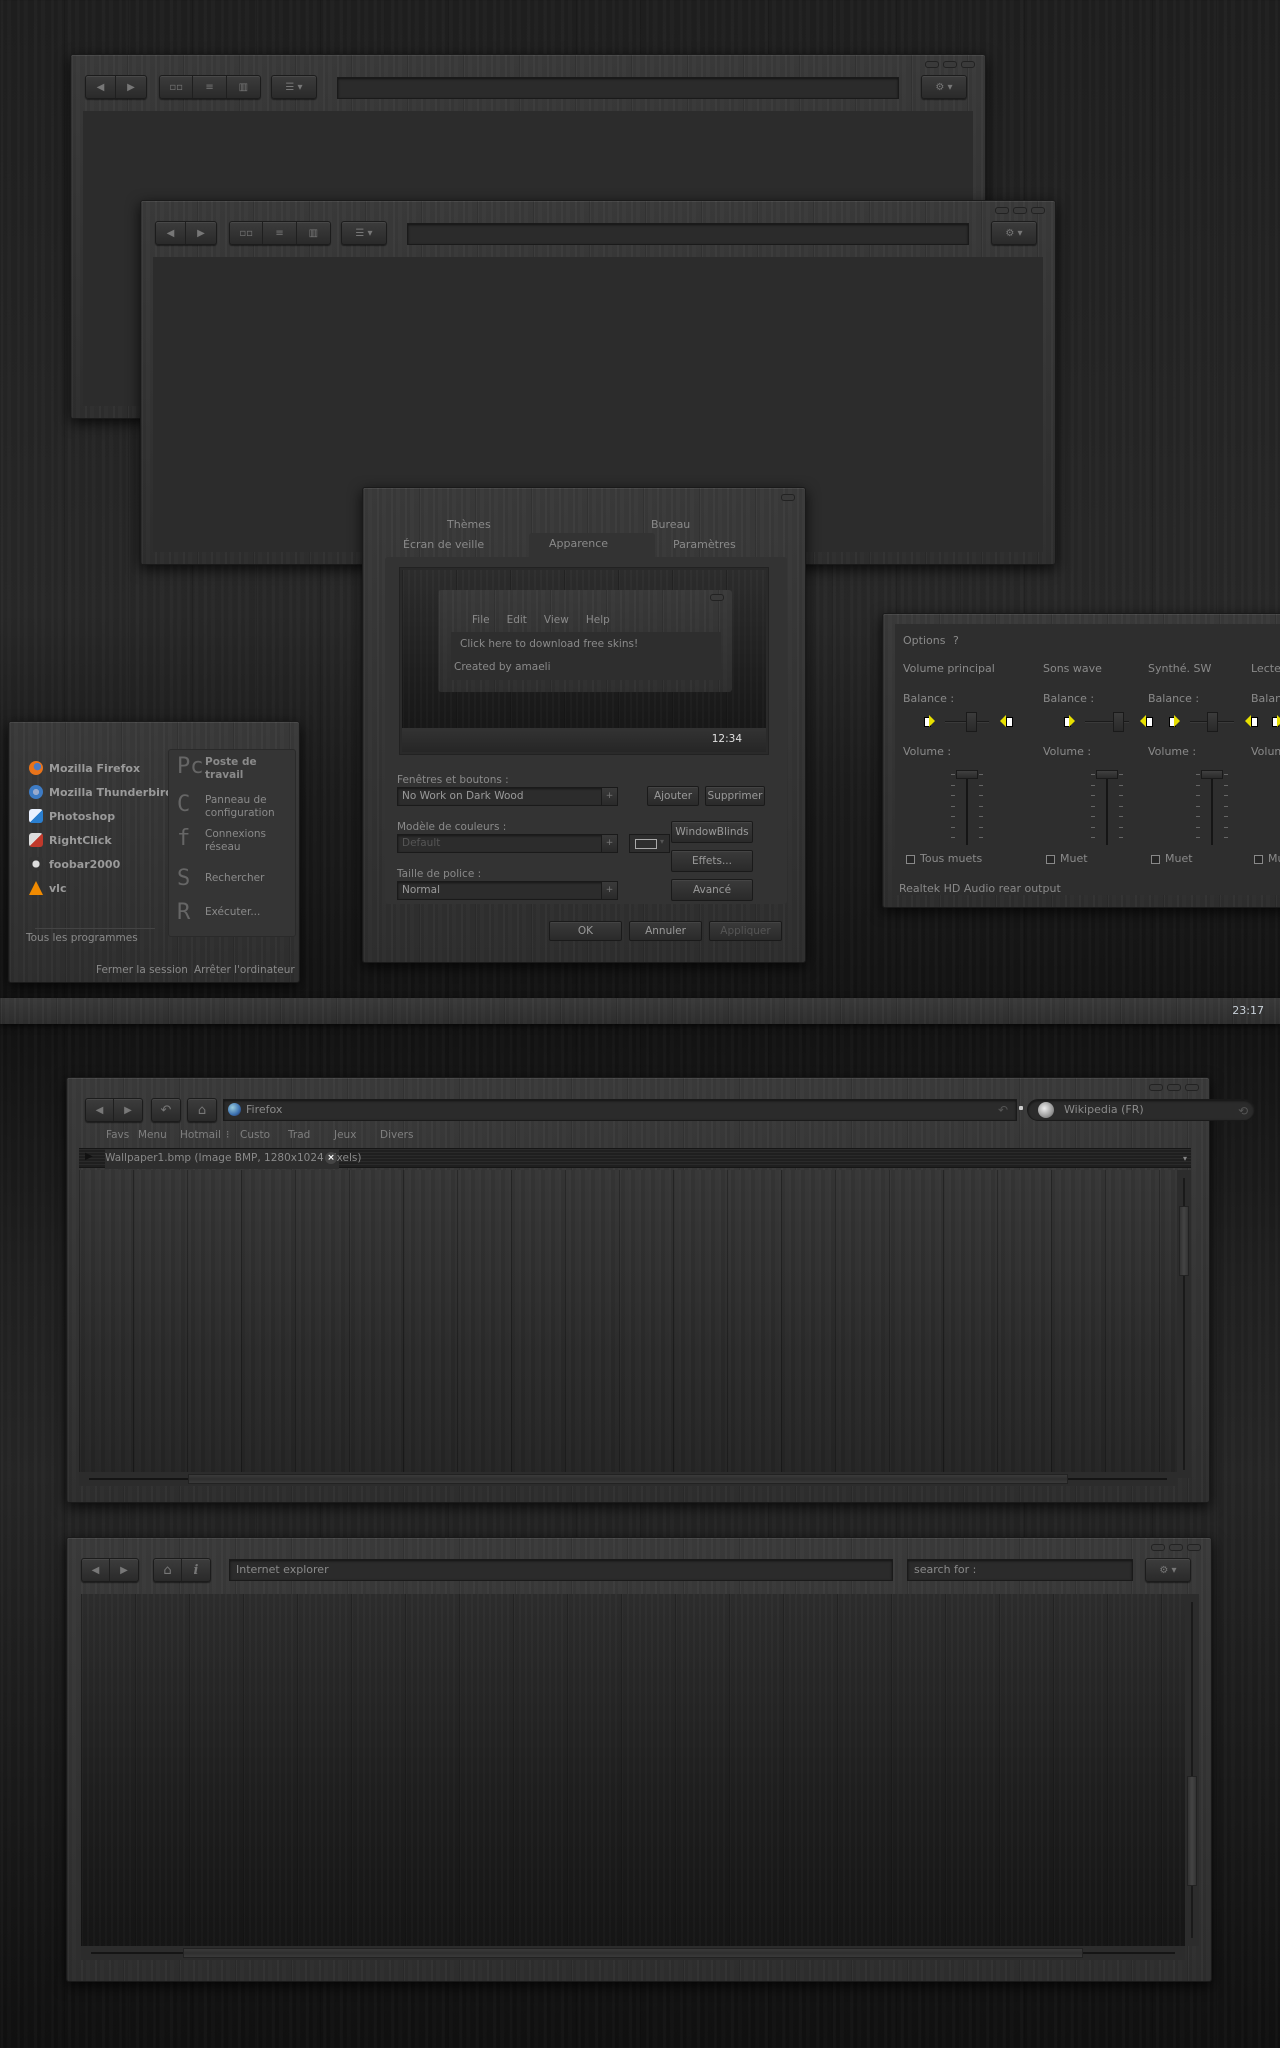 The image size is (1280, 2048). What do you see at coordinates (331, 1158) in the screenshot?
I see `tab-close-icon: ×` at bounding box center [331, 1158].